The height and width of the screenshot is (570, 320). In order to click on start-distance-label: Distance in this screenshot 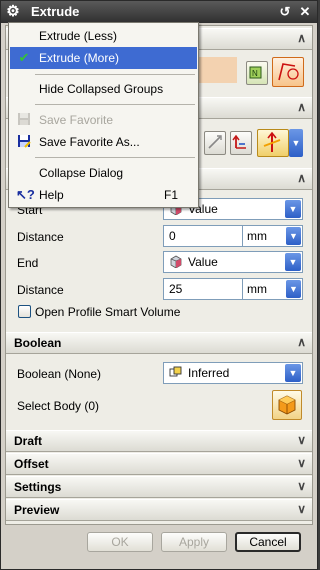, I will do `click(40, 237)`.